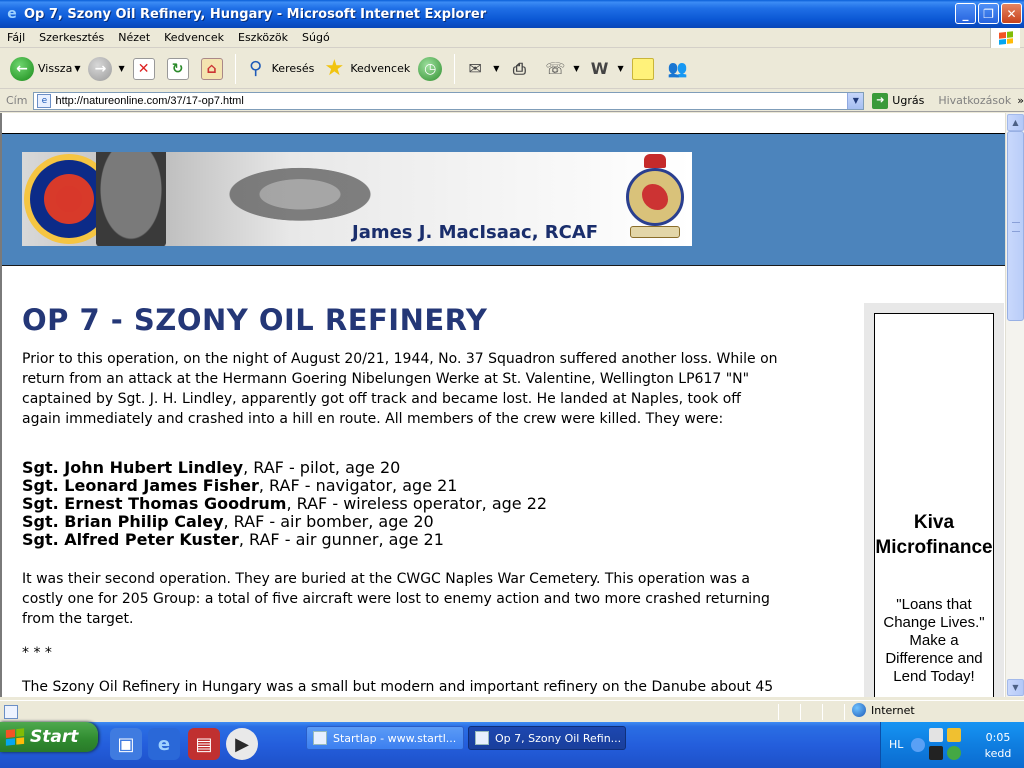  What do you see at coordinates (194, 37) in the screenshot?
I see `menu-favorites: Kedvencek` at bounding box center [194, 37].